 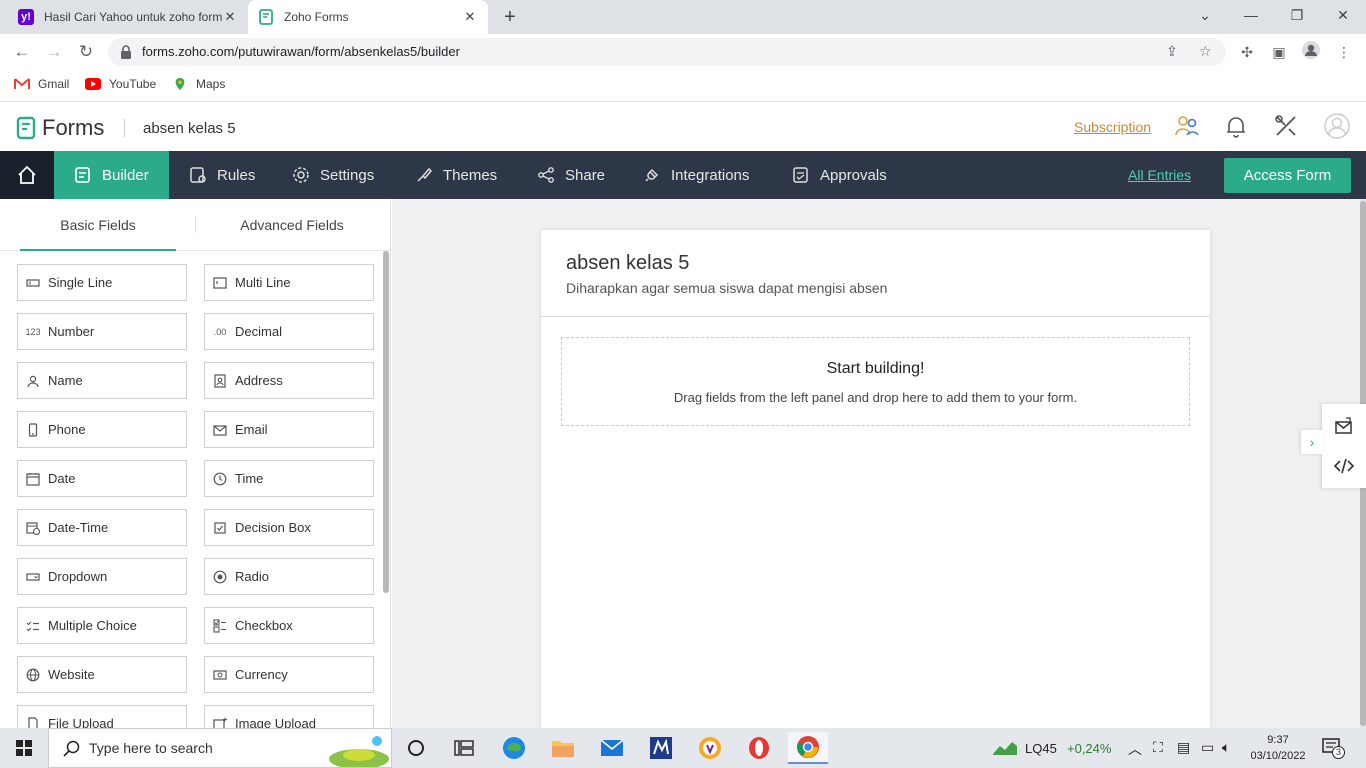 I want to click on field-multi-line: Multi Line, so click(x=289, y=282).